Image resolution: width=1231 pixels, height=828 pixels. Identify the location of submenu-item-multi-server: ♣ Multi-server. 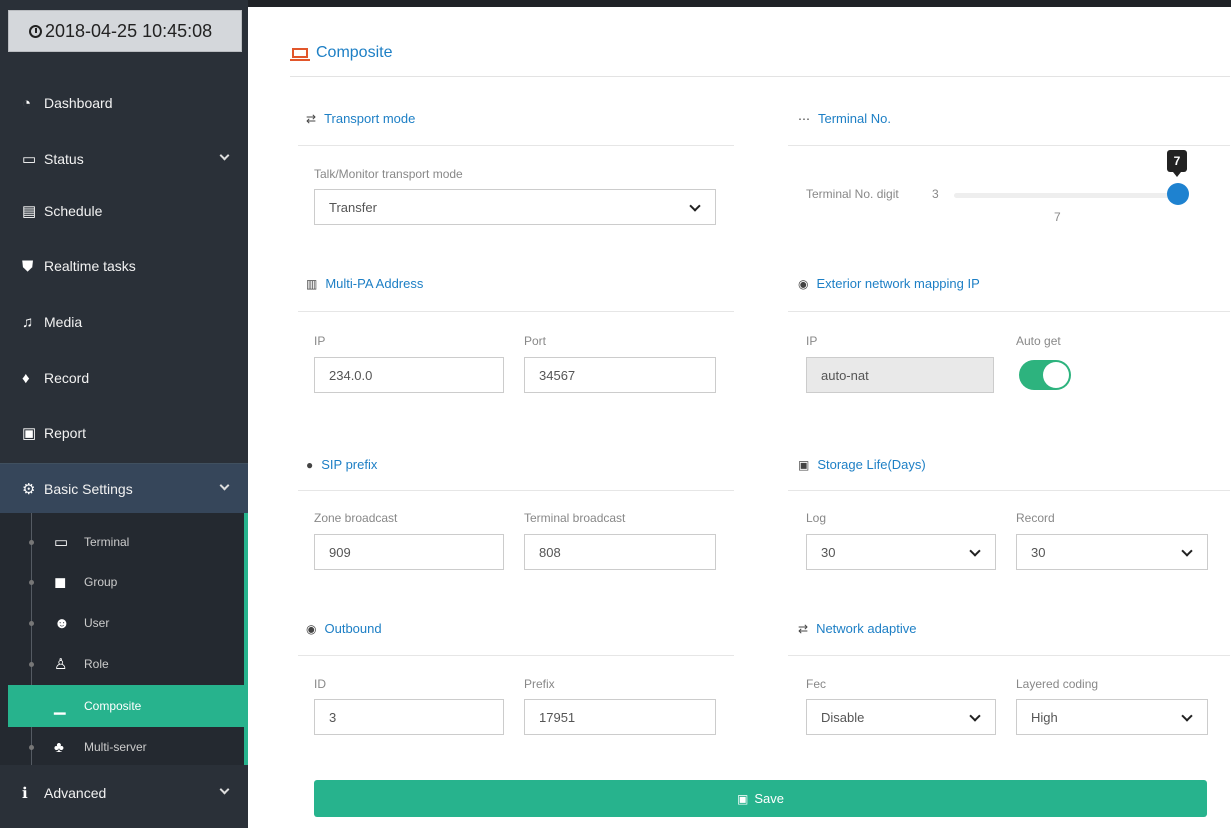
(122, 747).